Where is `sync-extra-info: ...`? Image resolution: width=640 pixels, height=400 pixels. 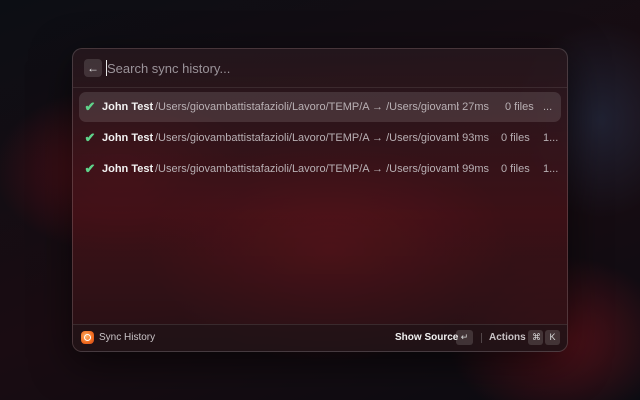
sync-extra-info: ... is located at coordinates (548, 107).